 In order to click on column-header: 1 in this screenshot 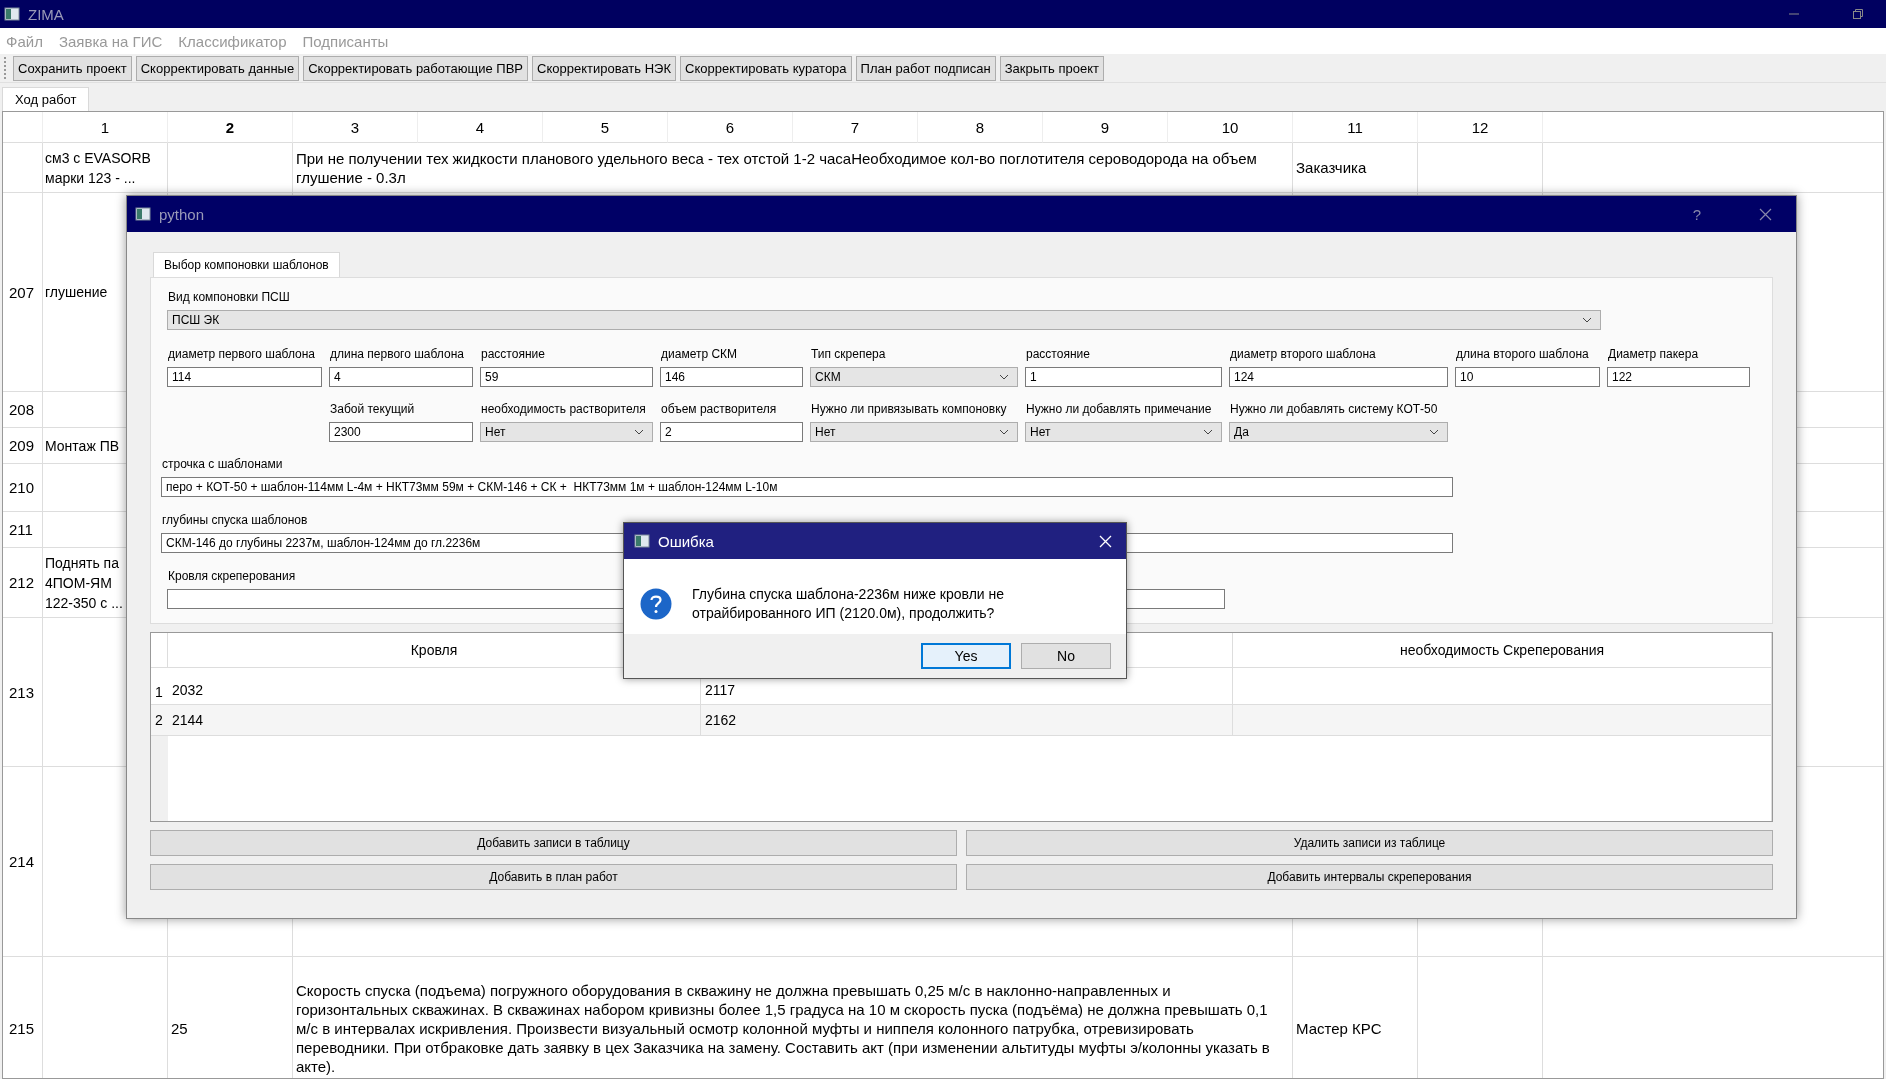, I will do `click(105, 127)`.